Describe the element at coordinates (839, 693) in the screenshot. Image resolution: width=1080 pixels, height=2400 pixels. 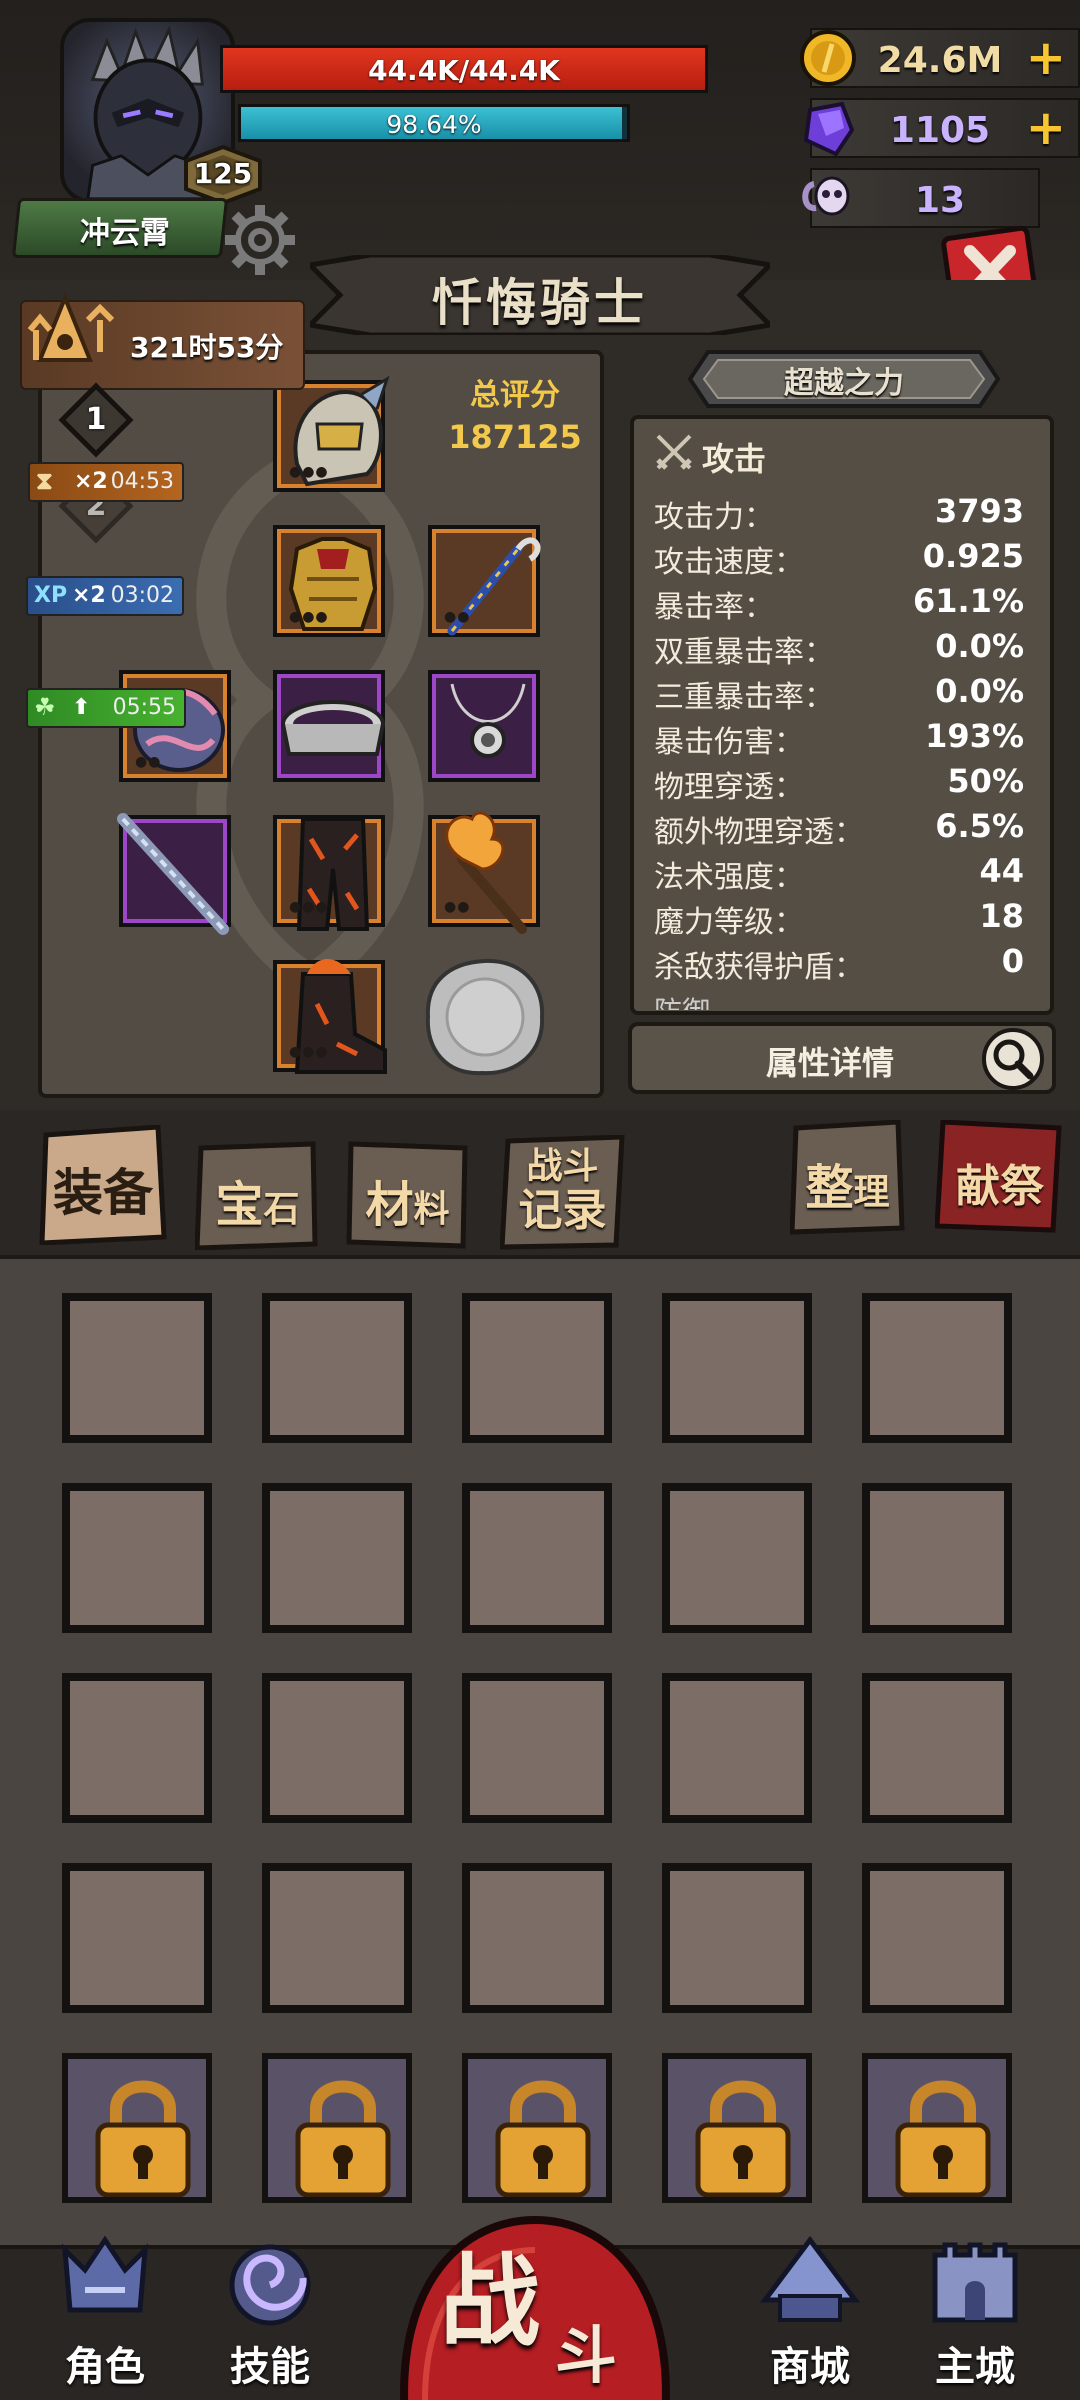
I see `stat-row: 三重暴击率： 0.0%` at that location.